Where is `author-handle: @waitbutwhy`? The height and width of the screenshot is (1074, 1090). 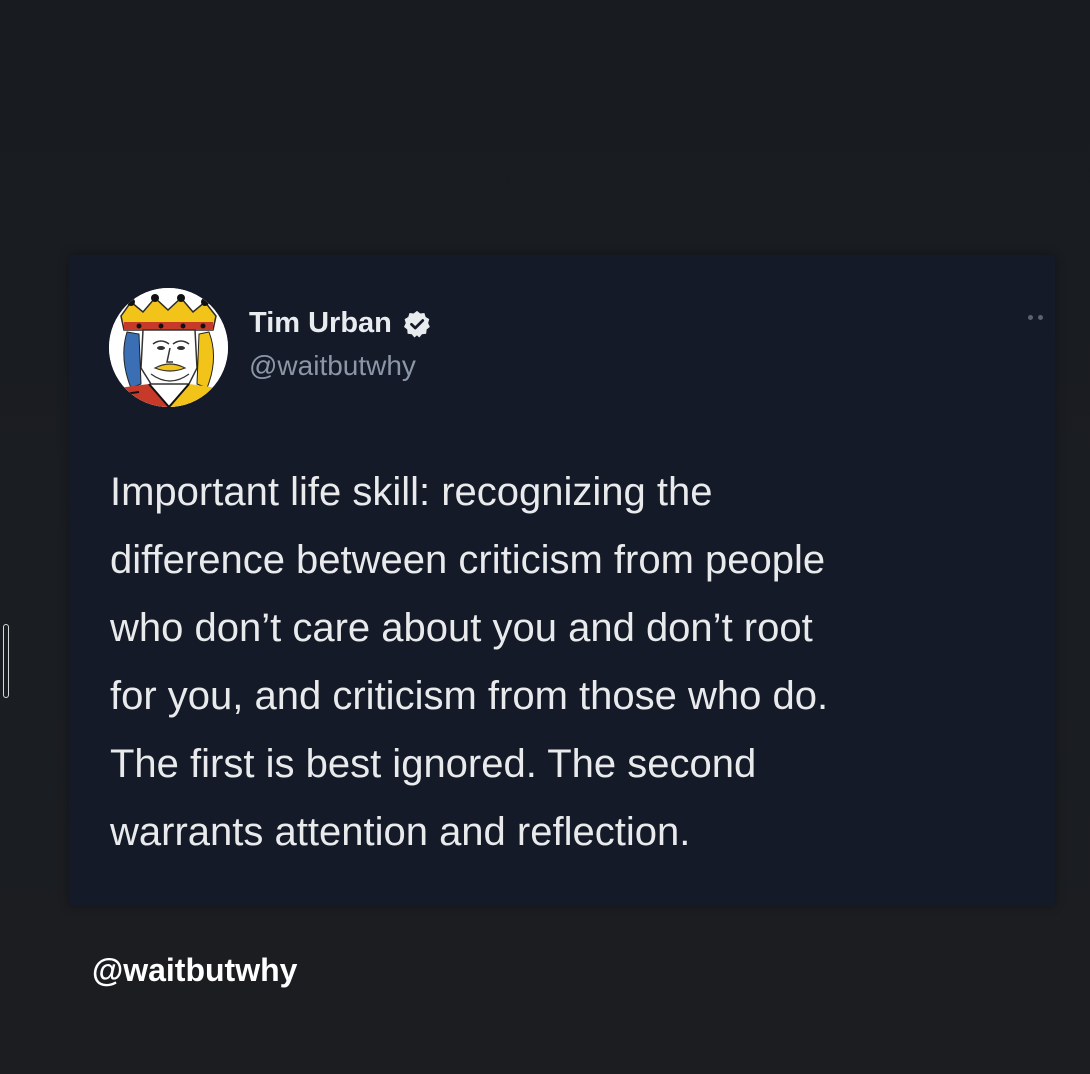 author-handle: @waitbutwhy is located at coordinates (332, 366).